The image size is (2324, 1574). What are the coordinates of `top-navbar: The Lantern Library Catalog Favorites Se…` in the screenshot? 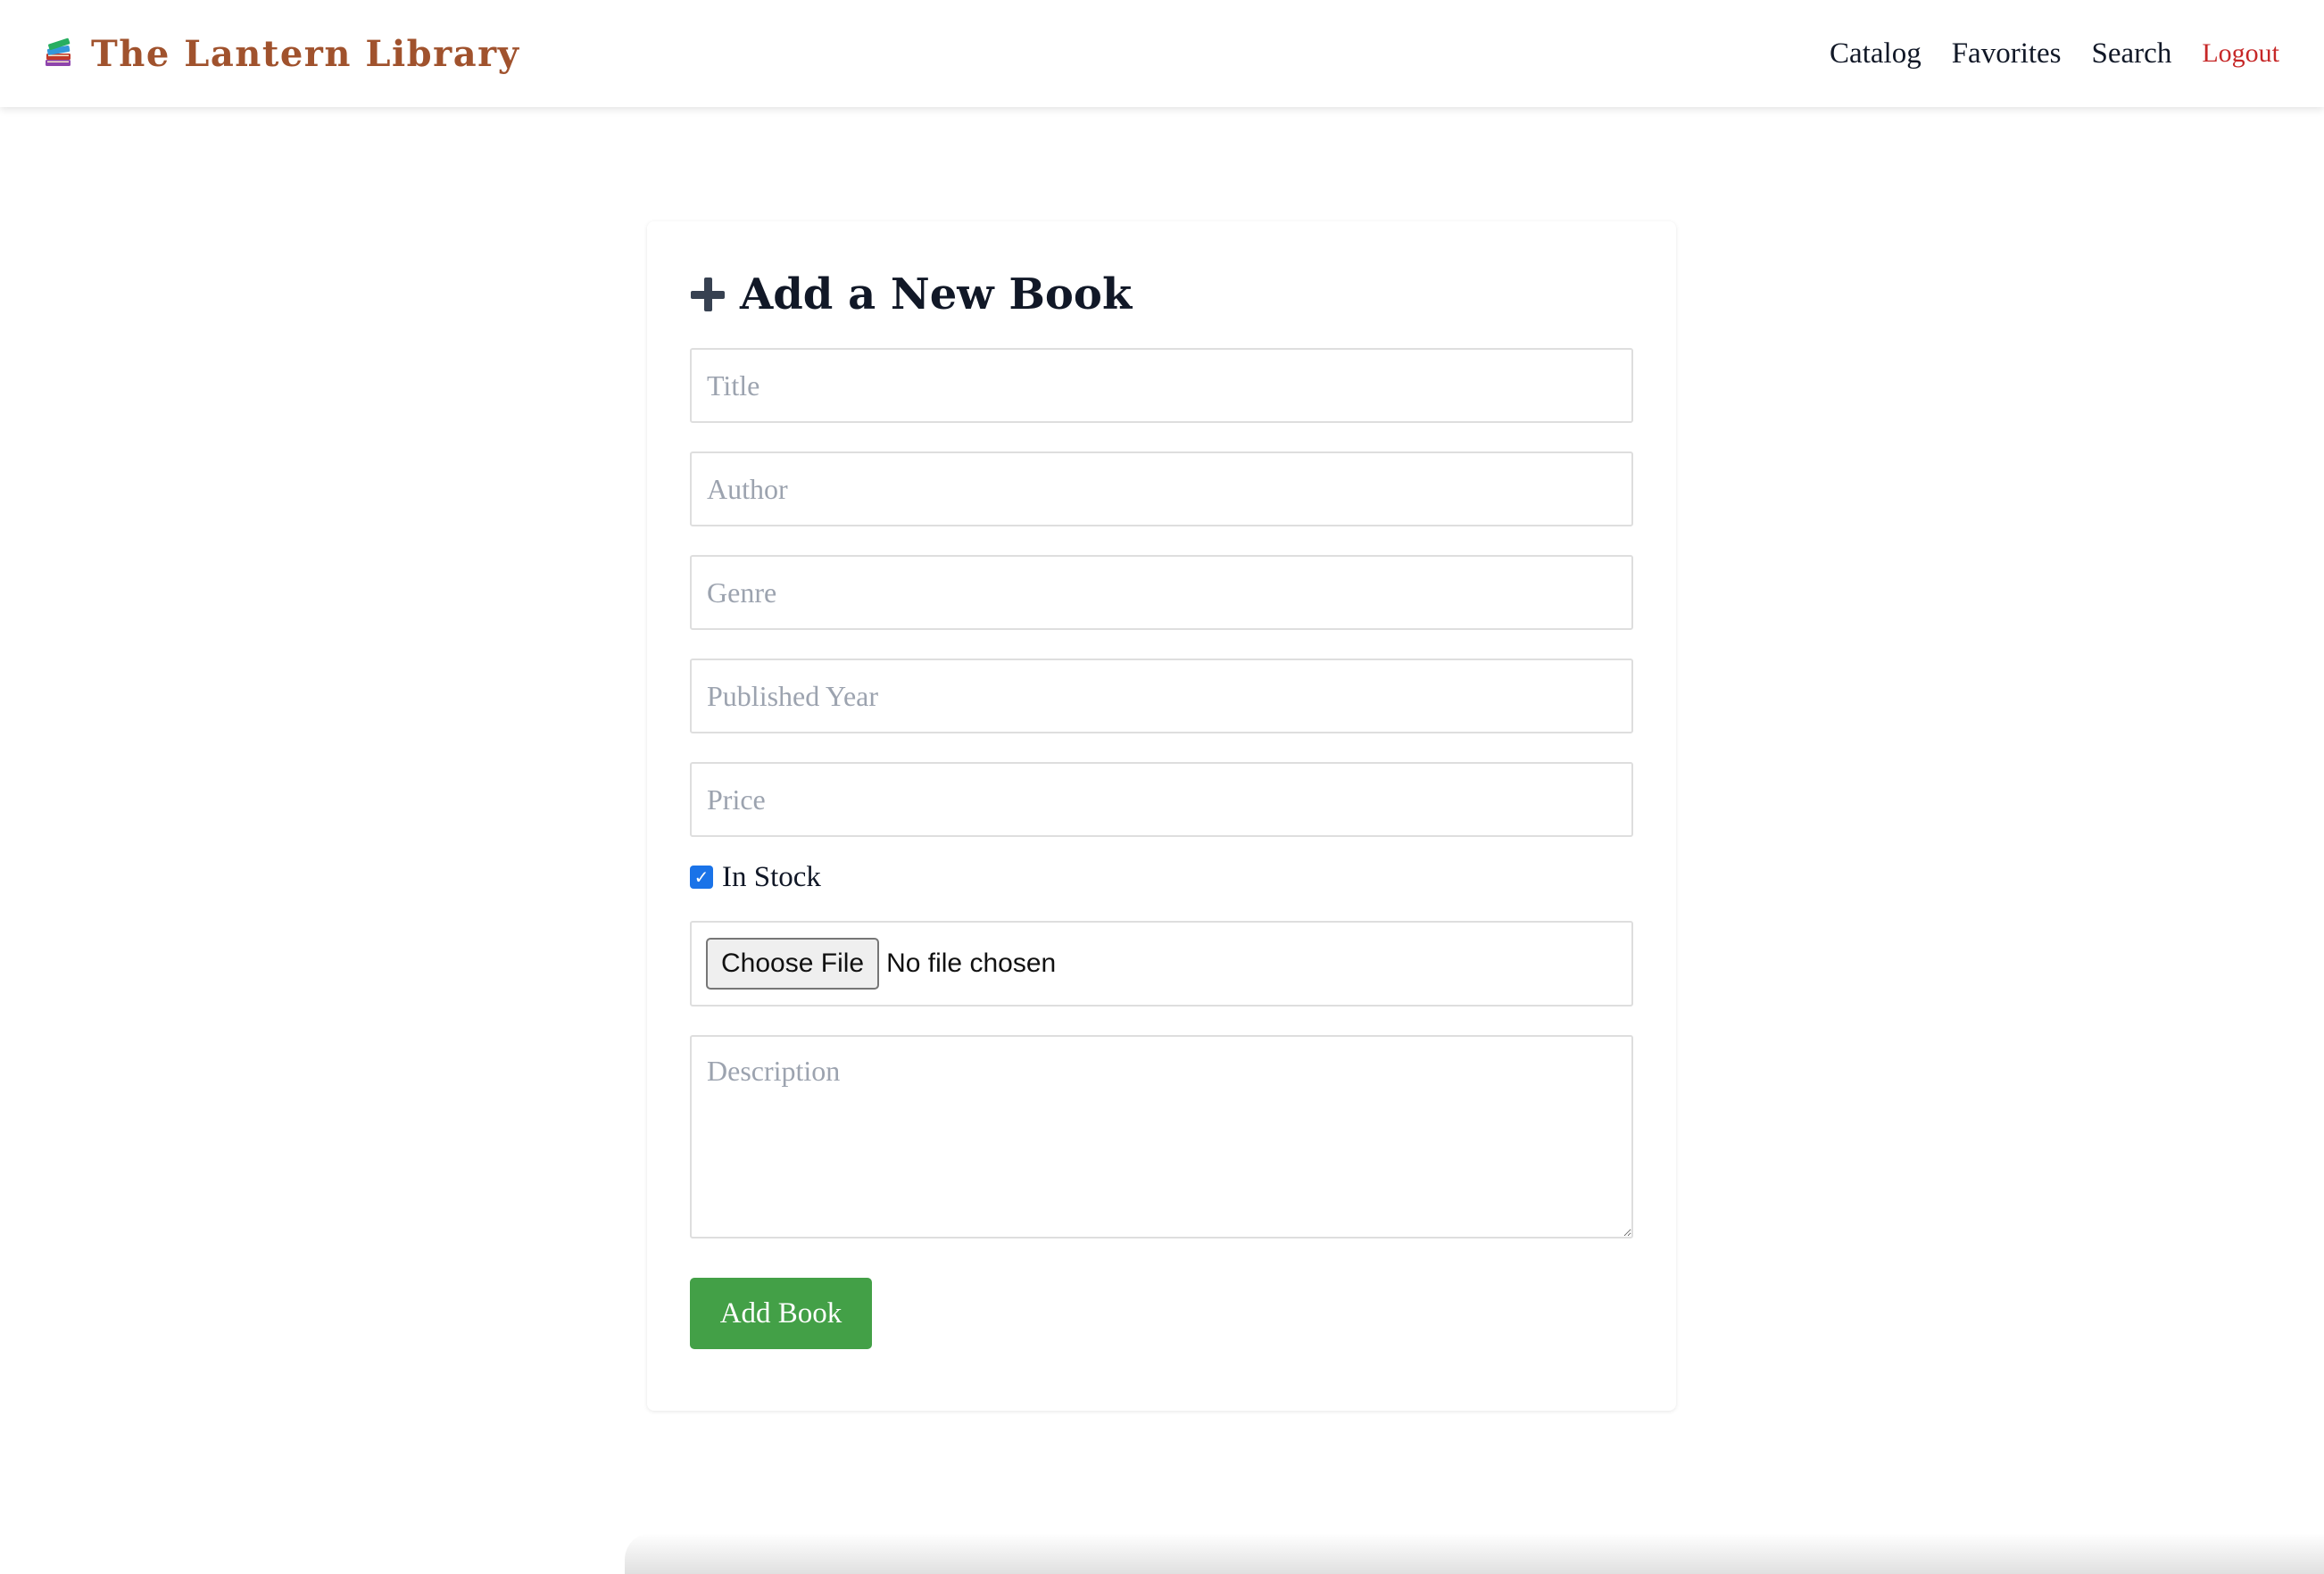 It's located at (1162, 53).